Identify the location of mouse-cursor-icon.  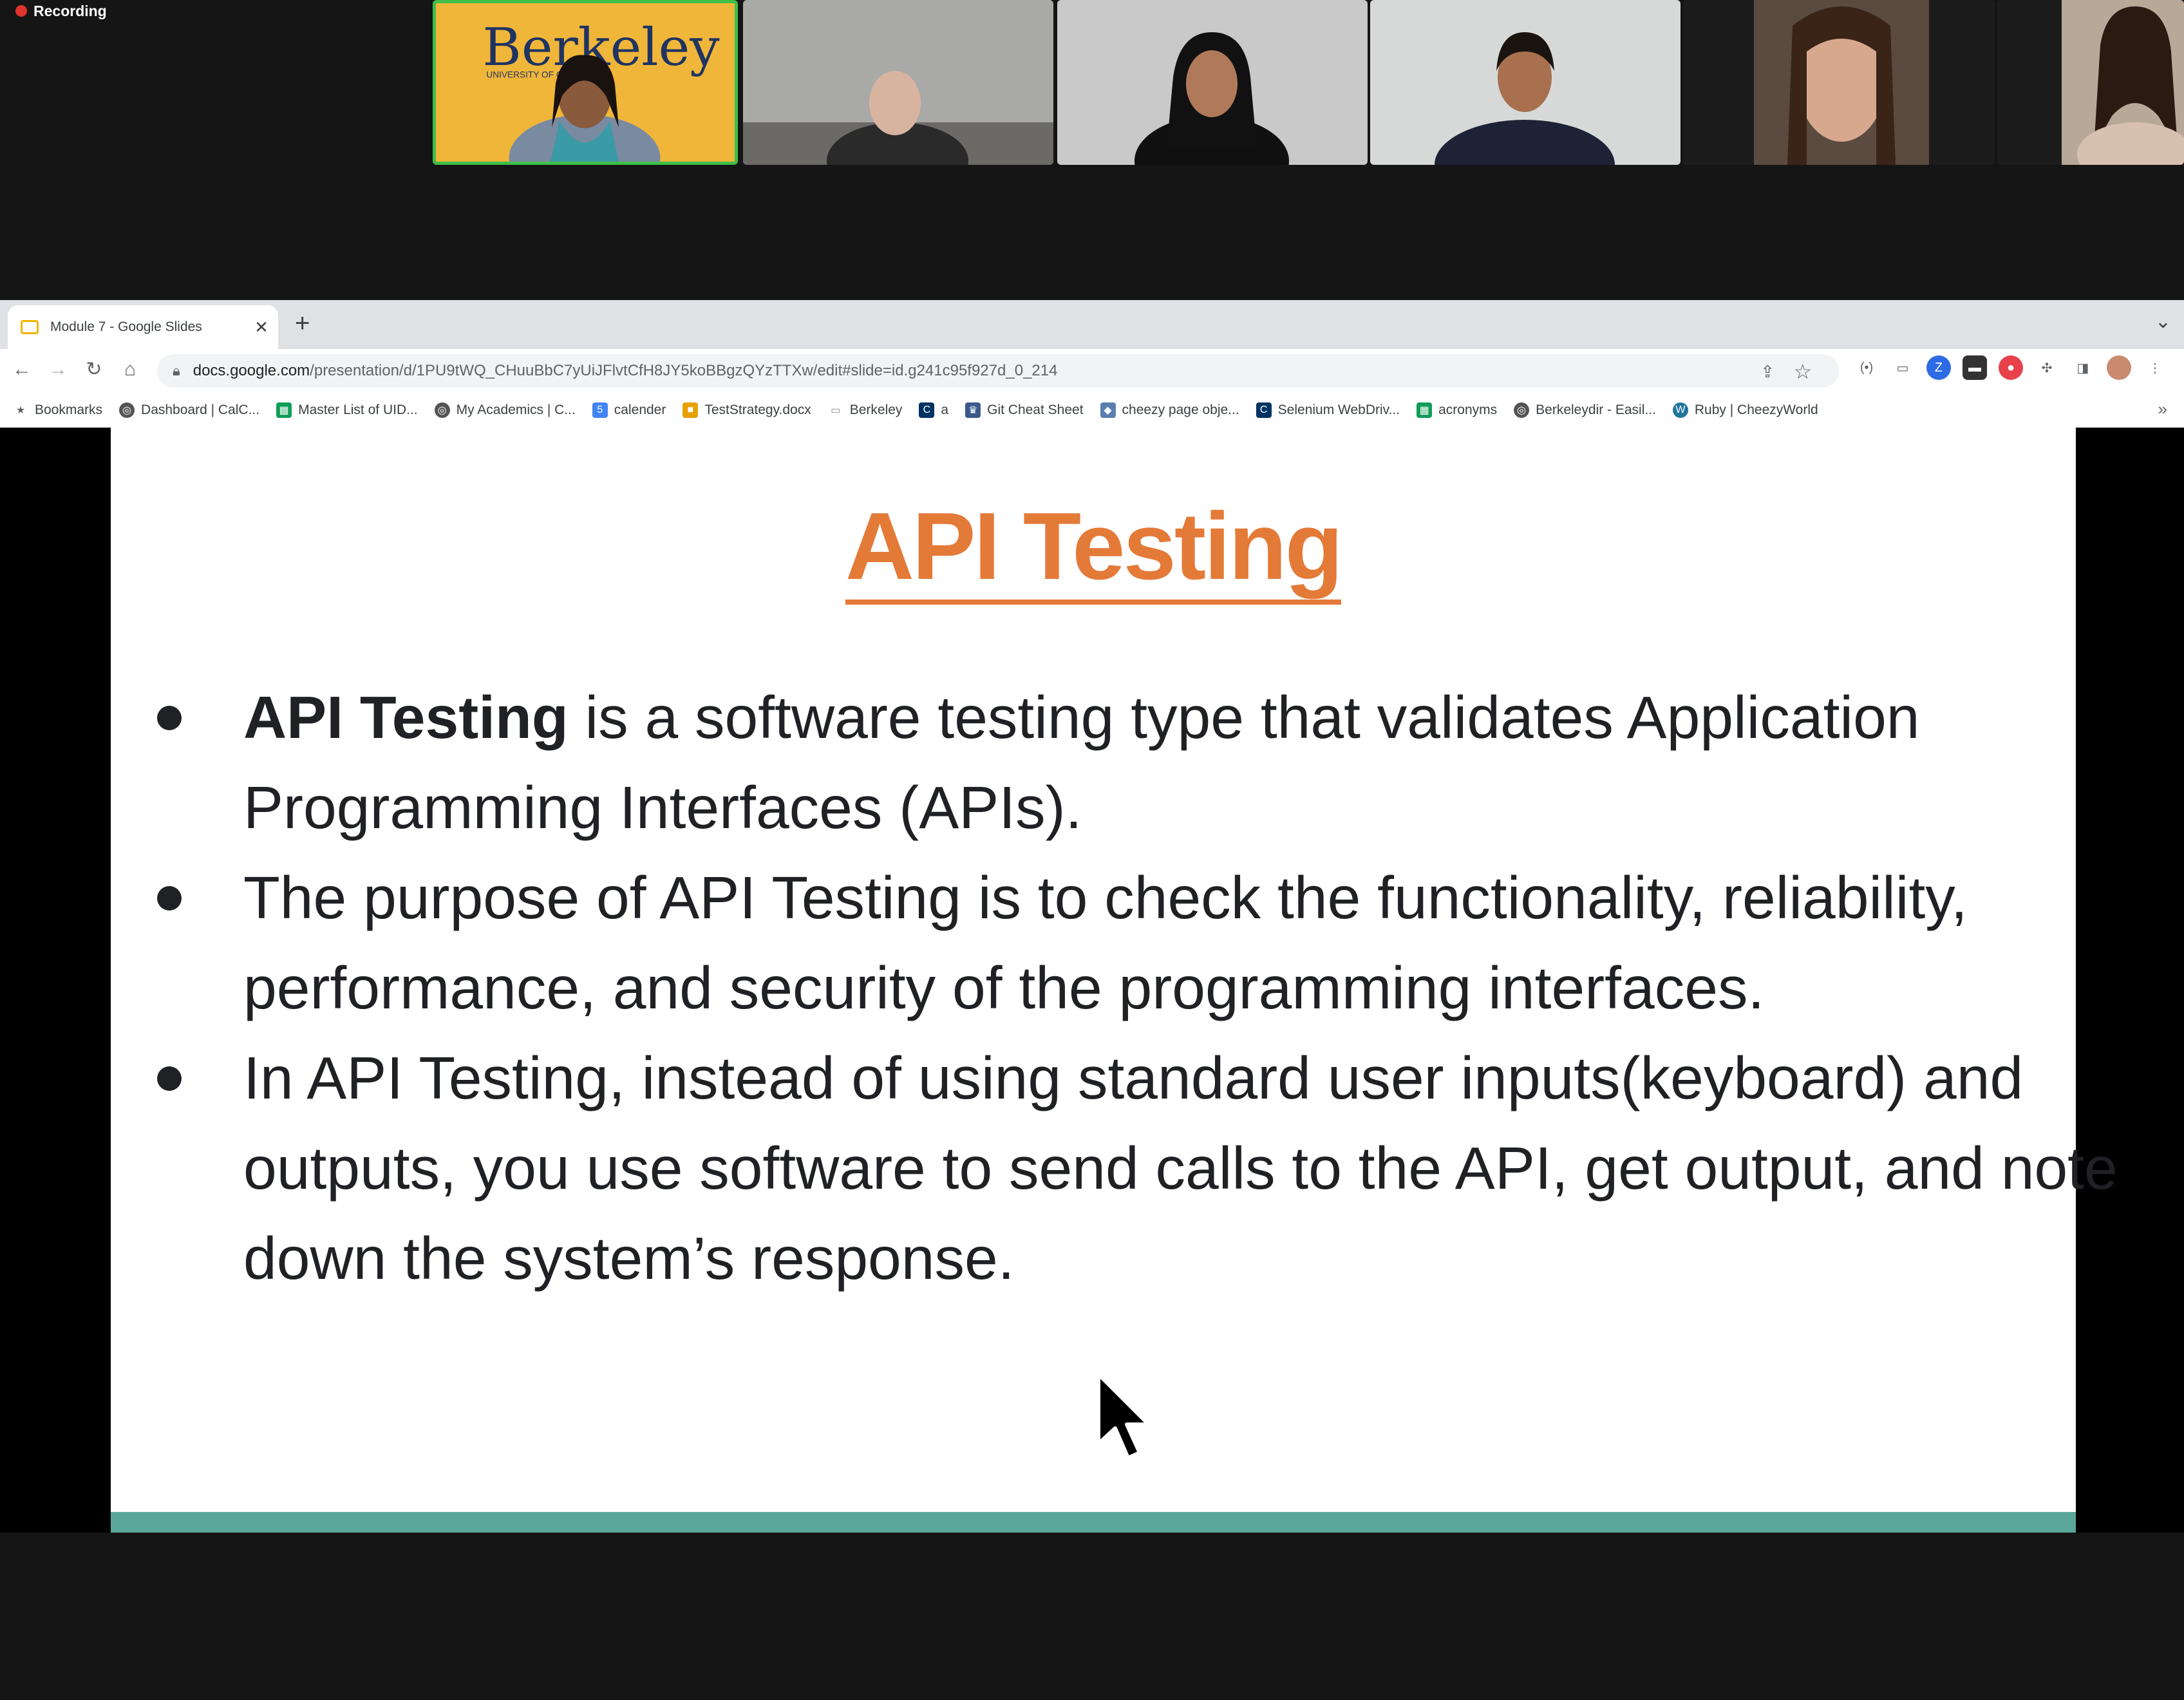
(1124, 1416).